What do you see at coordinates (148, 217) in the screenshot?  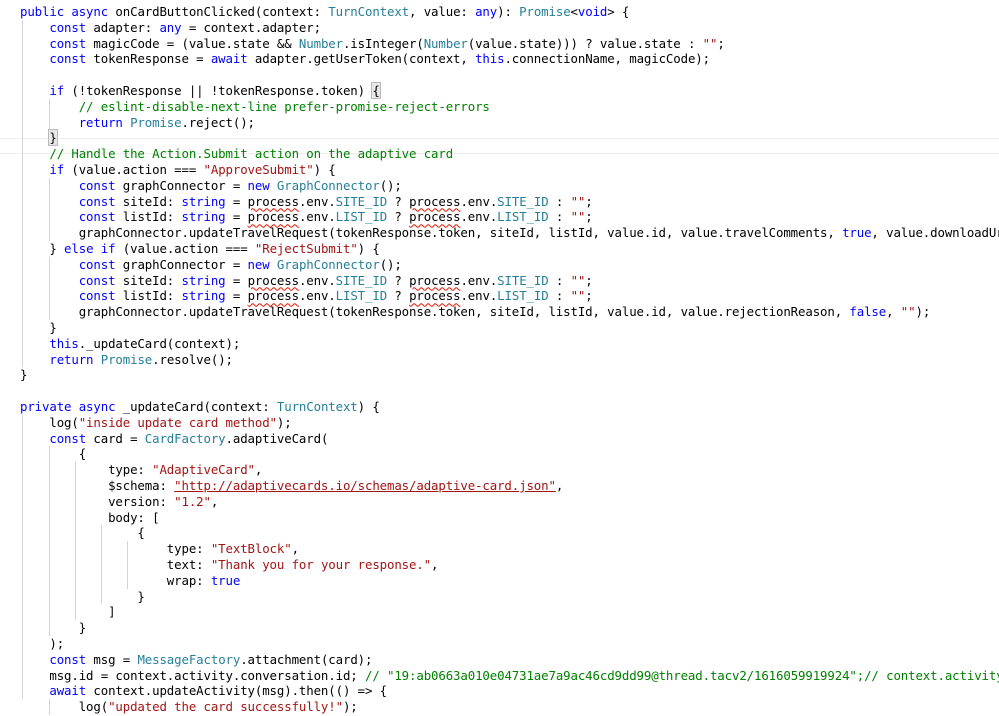 I see `code-token: listId:` at bounding box center [148, 217].